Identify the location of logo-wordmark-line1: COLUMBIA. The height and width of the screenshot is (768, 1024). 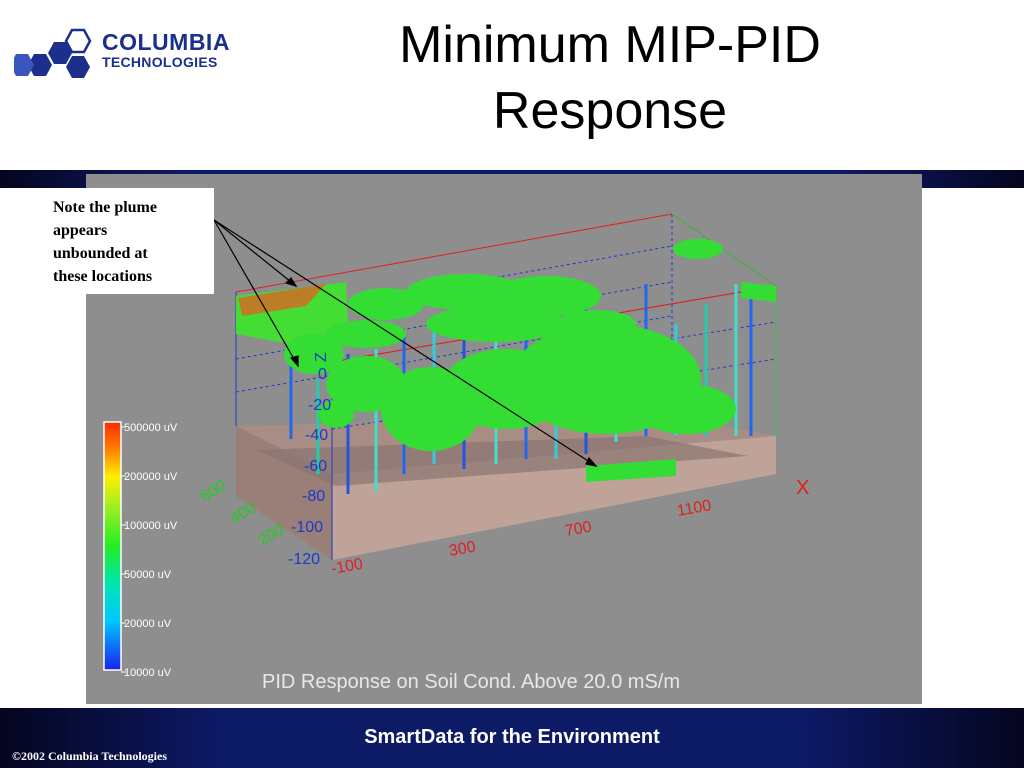
(166, 42).